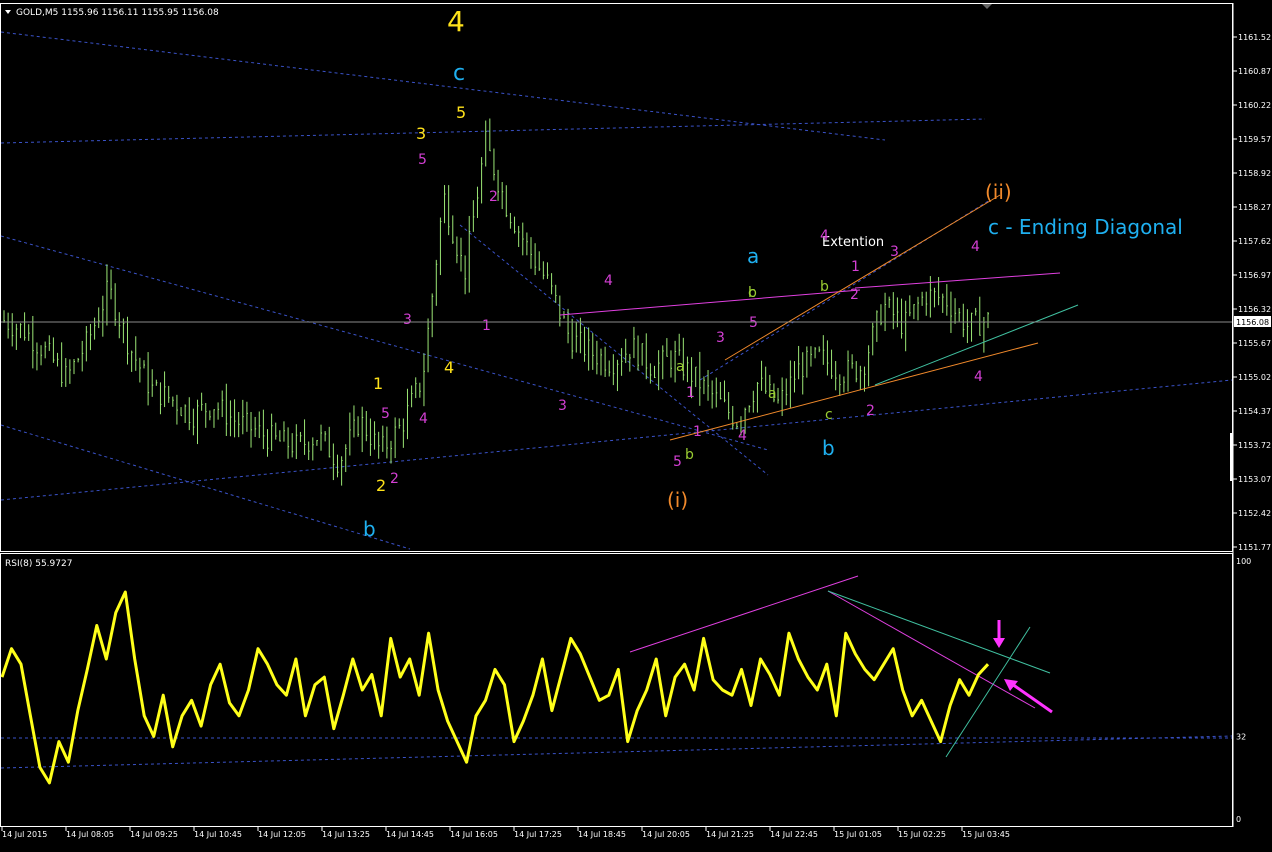 The height and width of the screenshot is (852, 1272). Describe the element at coordinates (1254, 547) in the screenshot. I see `price-tick-label: 1151.77` at that location.